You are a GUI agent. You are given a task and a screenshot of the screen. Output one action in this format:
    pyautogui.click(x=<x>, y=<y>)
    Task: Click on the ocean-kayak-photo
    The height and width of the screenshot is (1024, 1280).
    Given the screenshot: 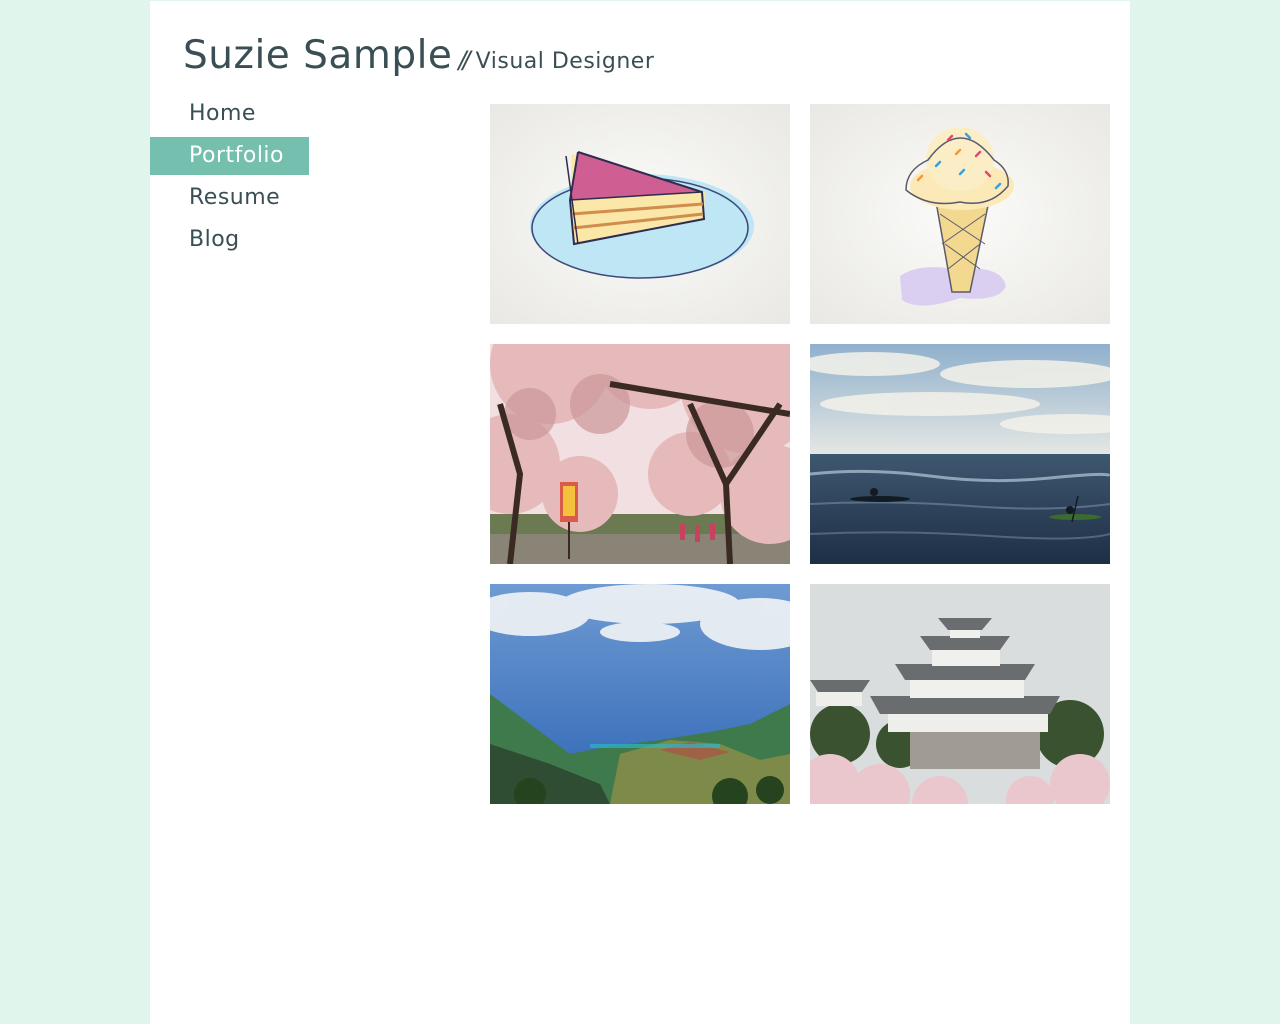 What is the action you would take?
    pyautogui.click(x=960, y=454)
    